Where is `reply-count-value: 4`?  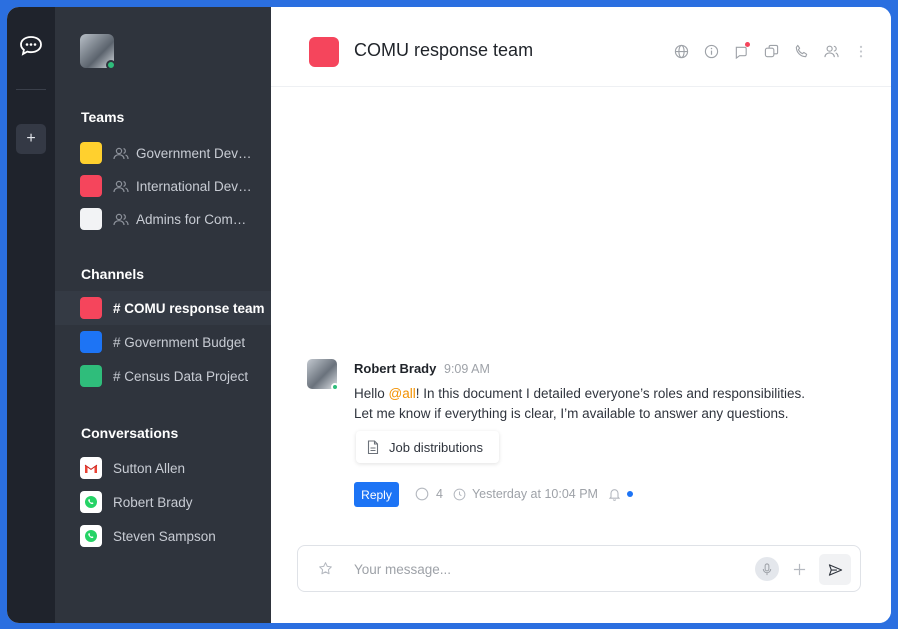 reply-count-value: 4 is located at coordinates (439, 494).